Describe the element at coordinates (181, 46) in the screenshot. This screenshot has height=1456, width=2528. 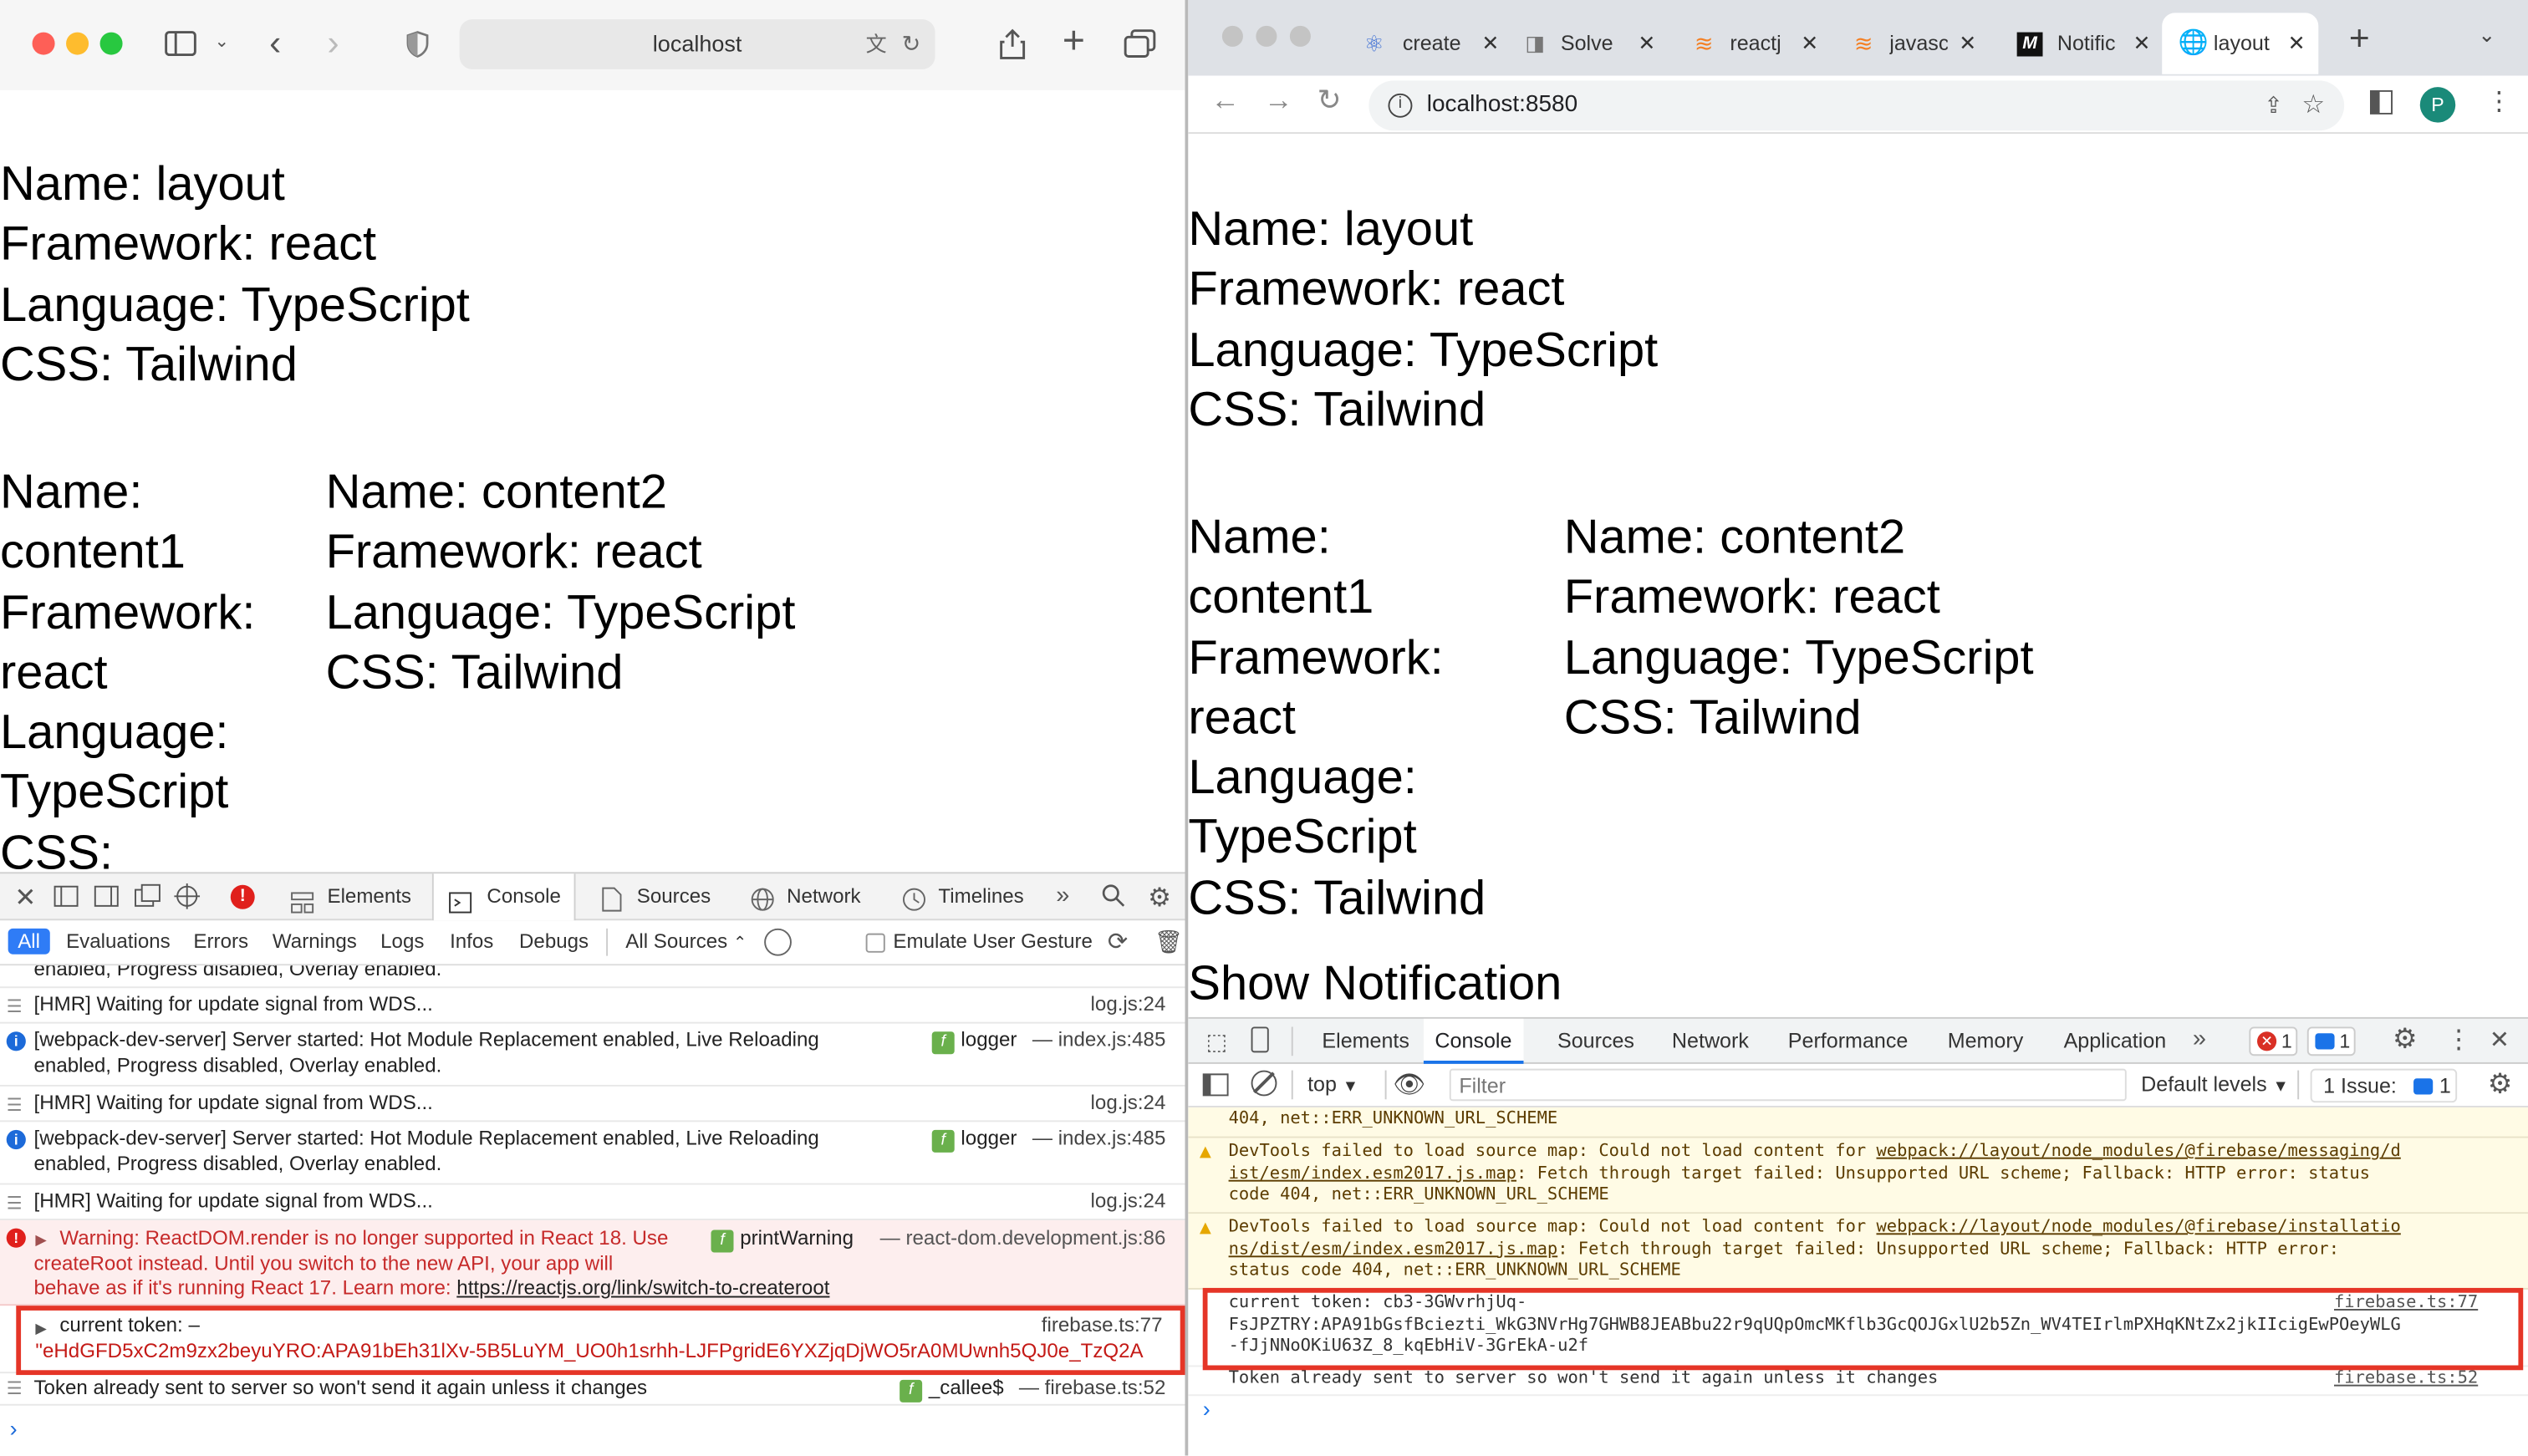
I see `sidebar-icon` at that location.